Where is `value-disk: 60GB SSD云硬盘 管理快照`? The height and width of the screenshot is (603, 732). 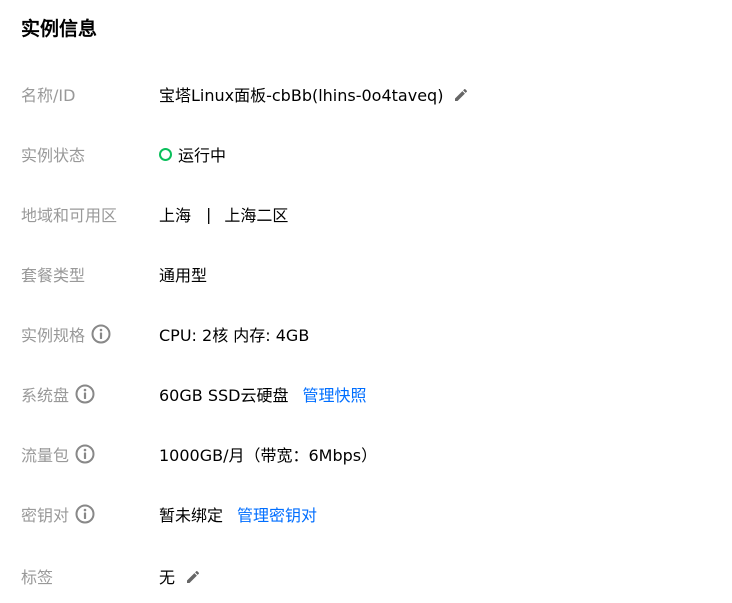 value-disk: 60GB SSD云硬盘 管理快照 is located at coordinates (262, 394).